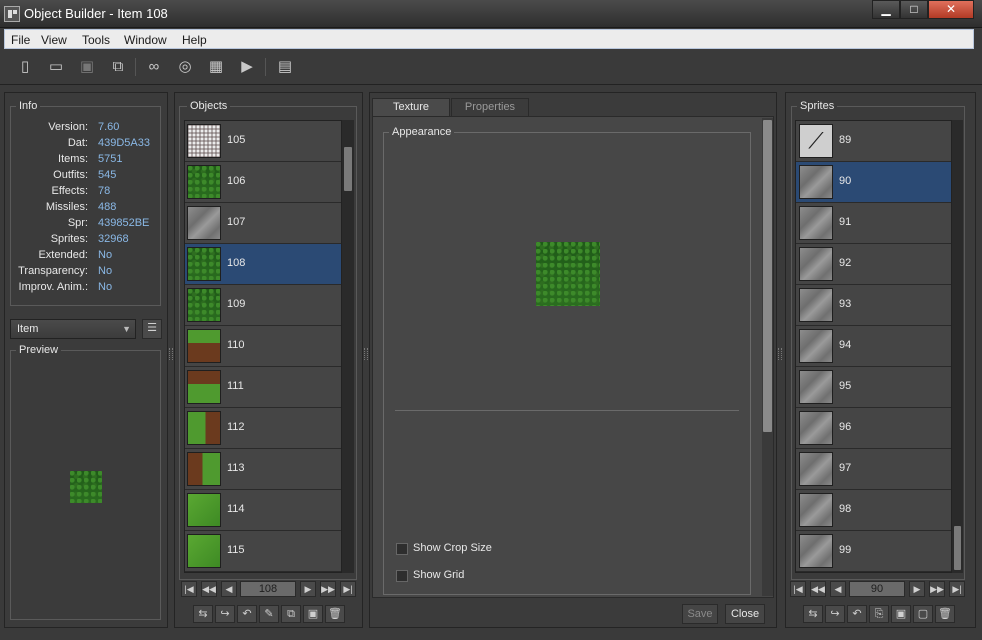 The width and height of the screenshot is (982, 640). What do you see at coordinates (923, 614) in the screenshot?
I see `new-sprite-icon: ▢` at bounding box center [923, 614].